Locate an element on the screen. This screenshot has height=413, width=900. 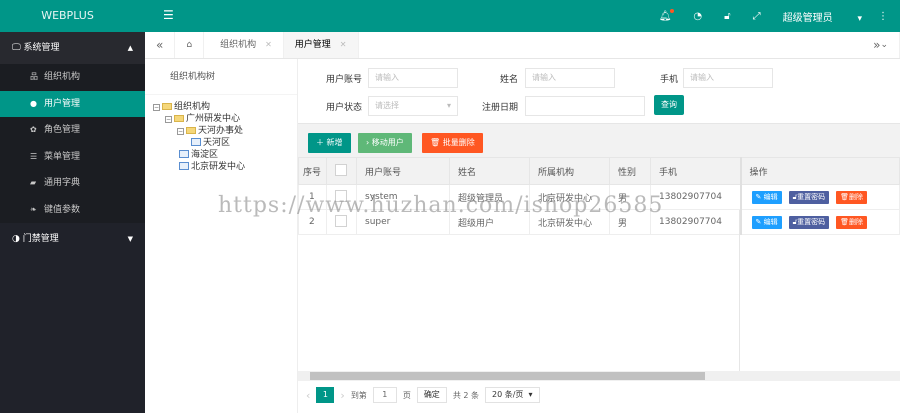
name-input: 请输入 is located at coordinates (570, 78).